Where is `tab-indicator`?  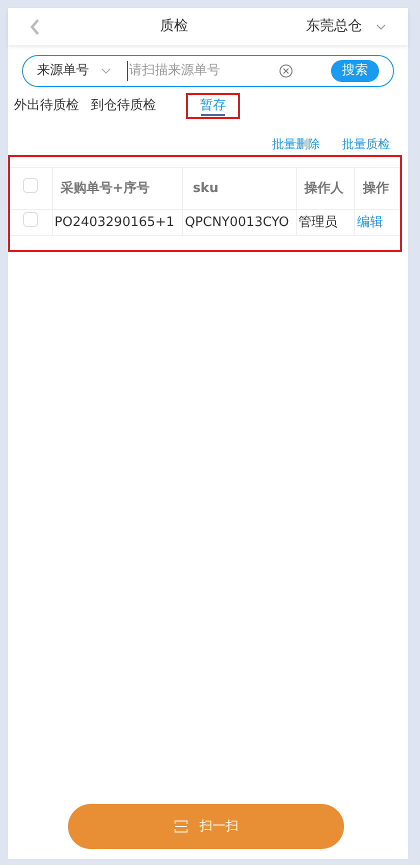
tab-indicator is located at coordinates (213, 115).